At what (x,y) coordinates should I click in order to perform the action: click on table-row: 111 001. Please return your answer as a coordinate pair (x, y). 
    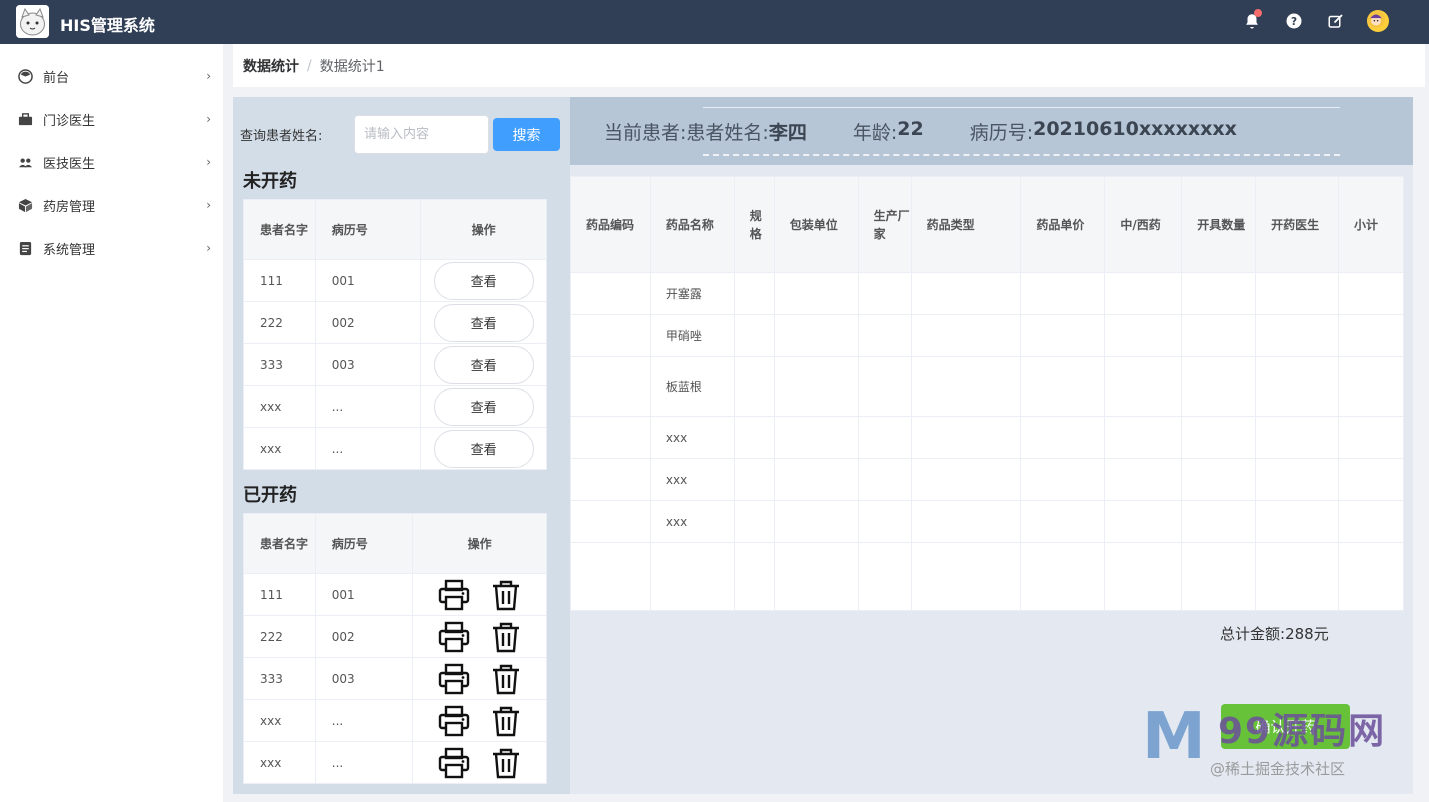
    Looking at the image, I should click on (395, 594).